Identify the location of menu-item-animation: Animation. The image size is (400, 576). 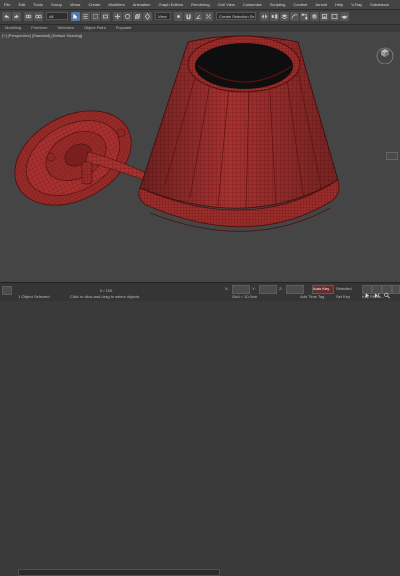
(142, 4).